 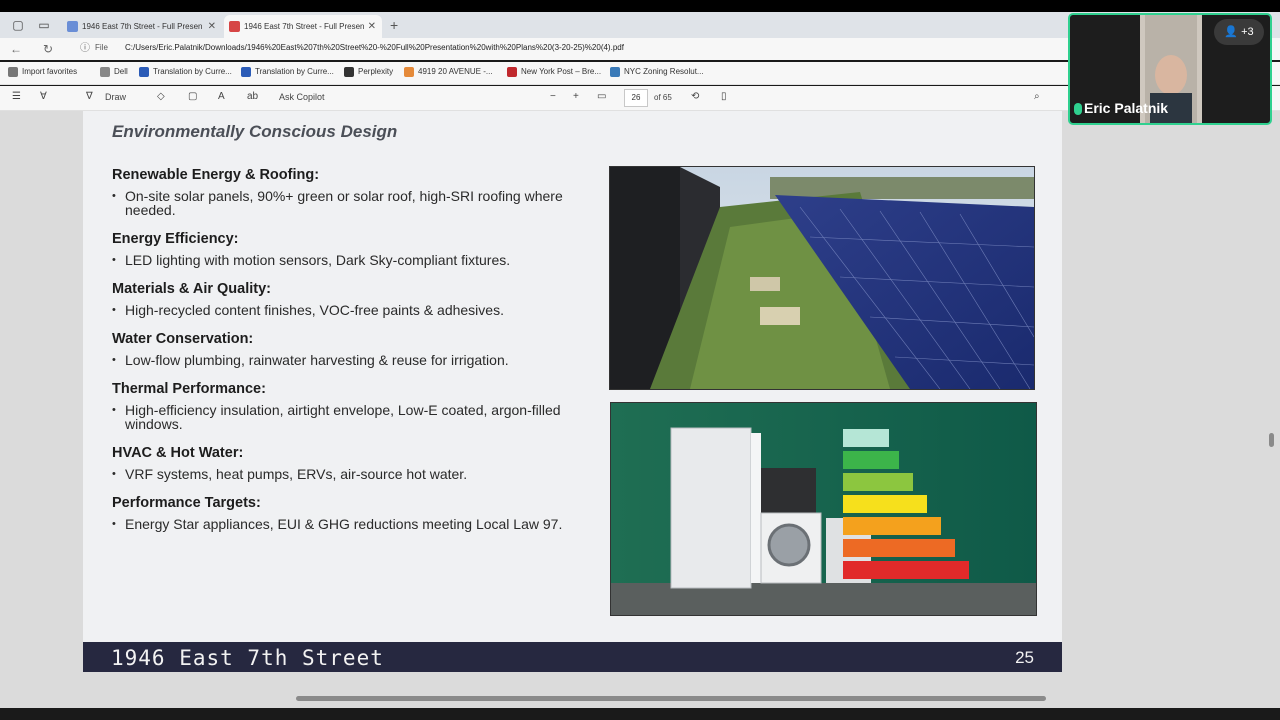 I want to click on microphone-icon, so click(x=1078, y=109).